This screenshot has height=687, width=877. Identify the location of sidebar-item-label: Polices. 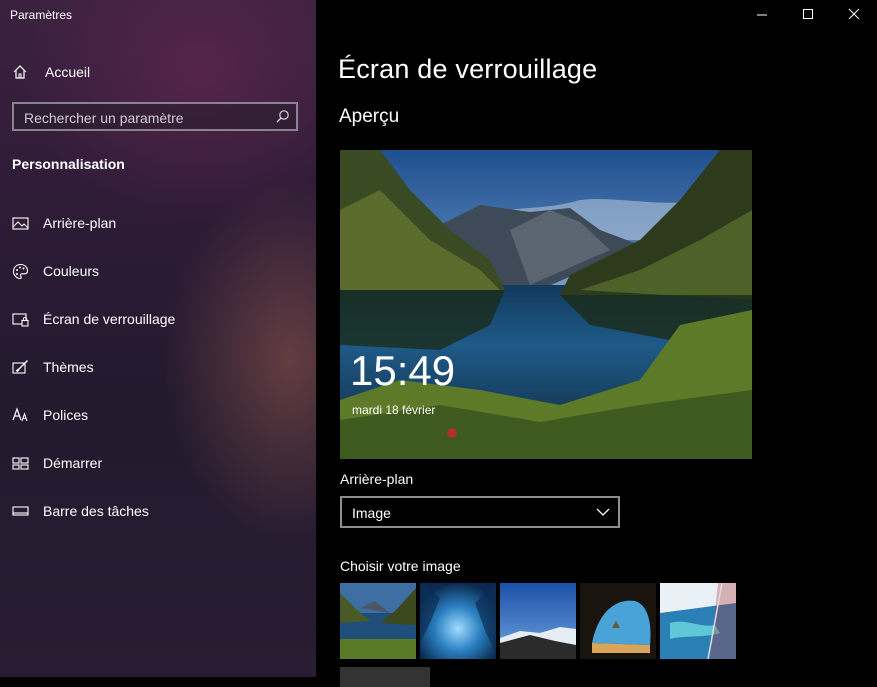
(66, 415).